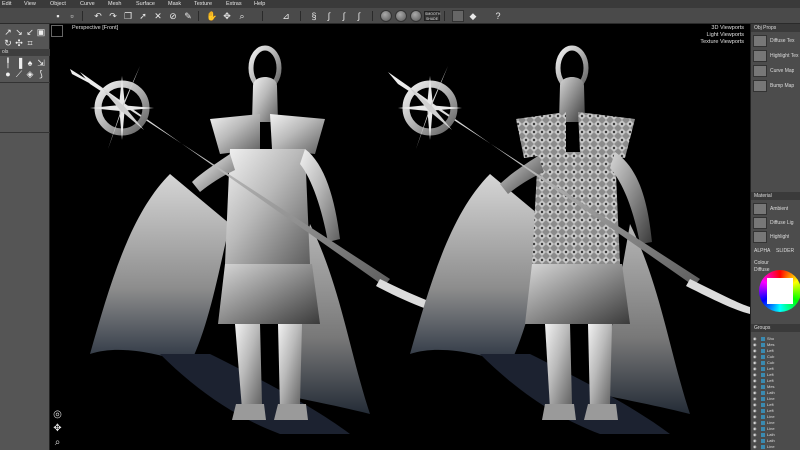  I want to click on light-viewports-link: Light Viewports, so click(725, 35).